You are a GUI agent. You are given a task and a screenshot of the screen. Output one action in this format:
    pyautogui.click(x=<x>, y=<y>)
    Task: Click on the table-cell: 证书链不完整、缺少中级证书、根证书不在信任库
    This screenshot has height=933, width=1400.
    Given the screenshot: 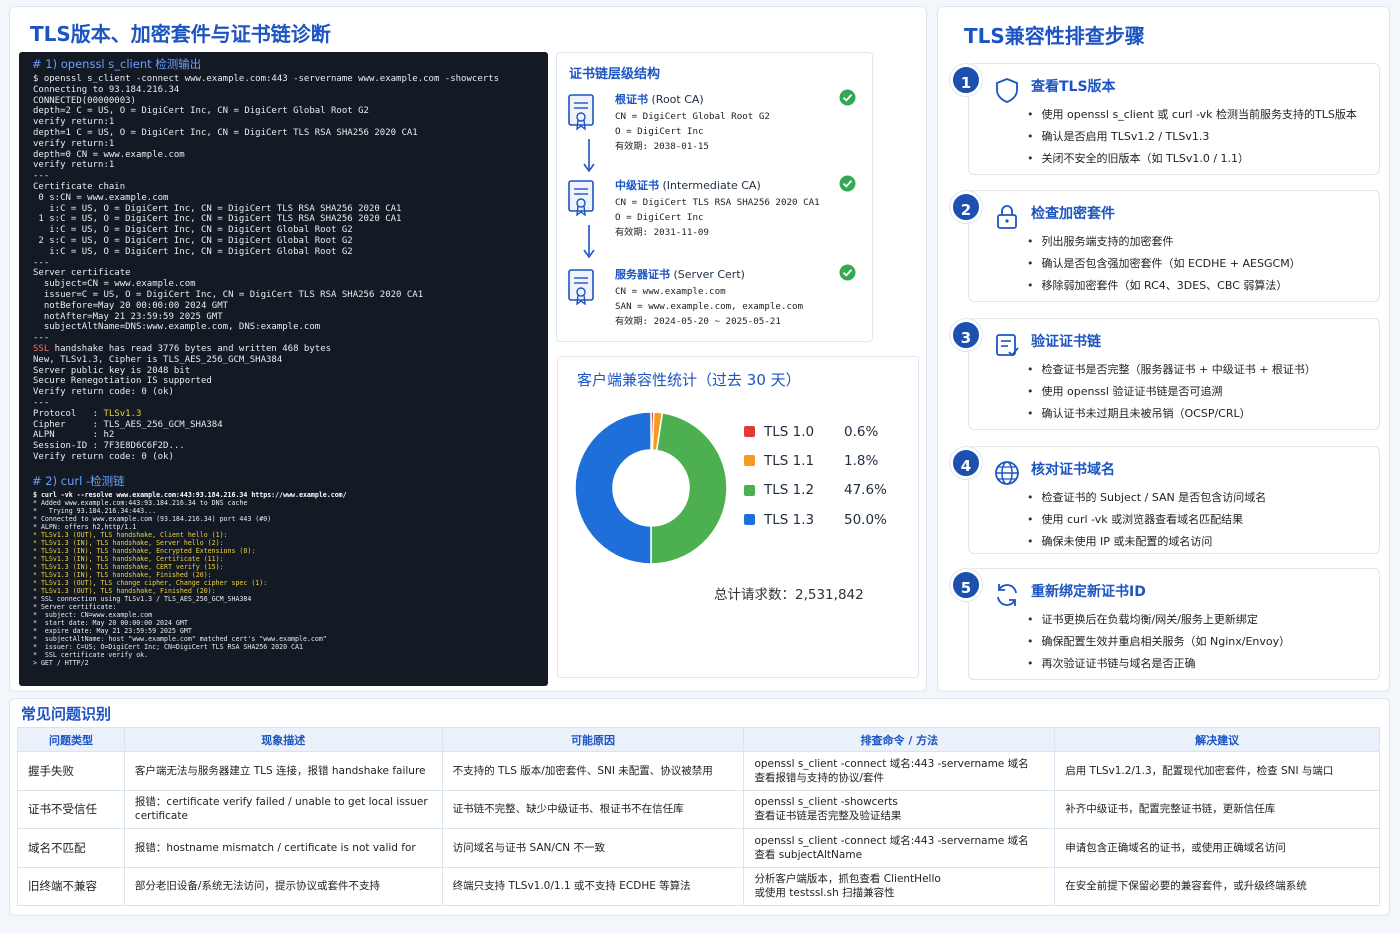 What is the action you would take?
    pyautogui.click(x=593, y=809)
    